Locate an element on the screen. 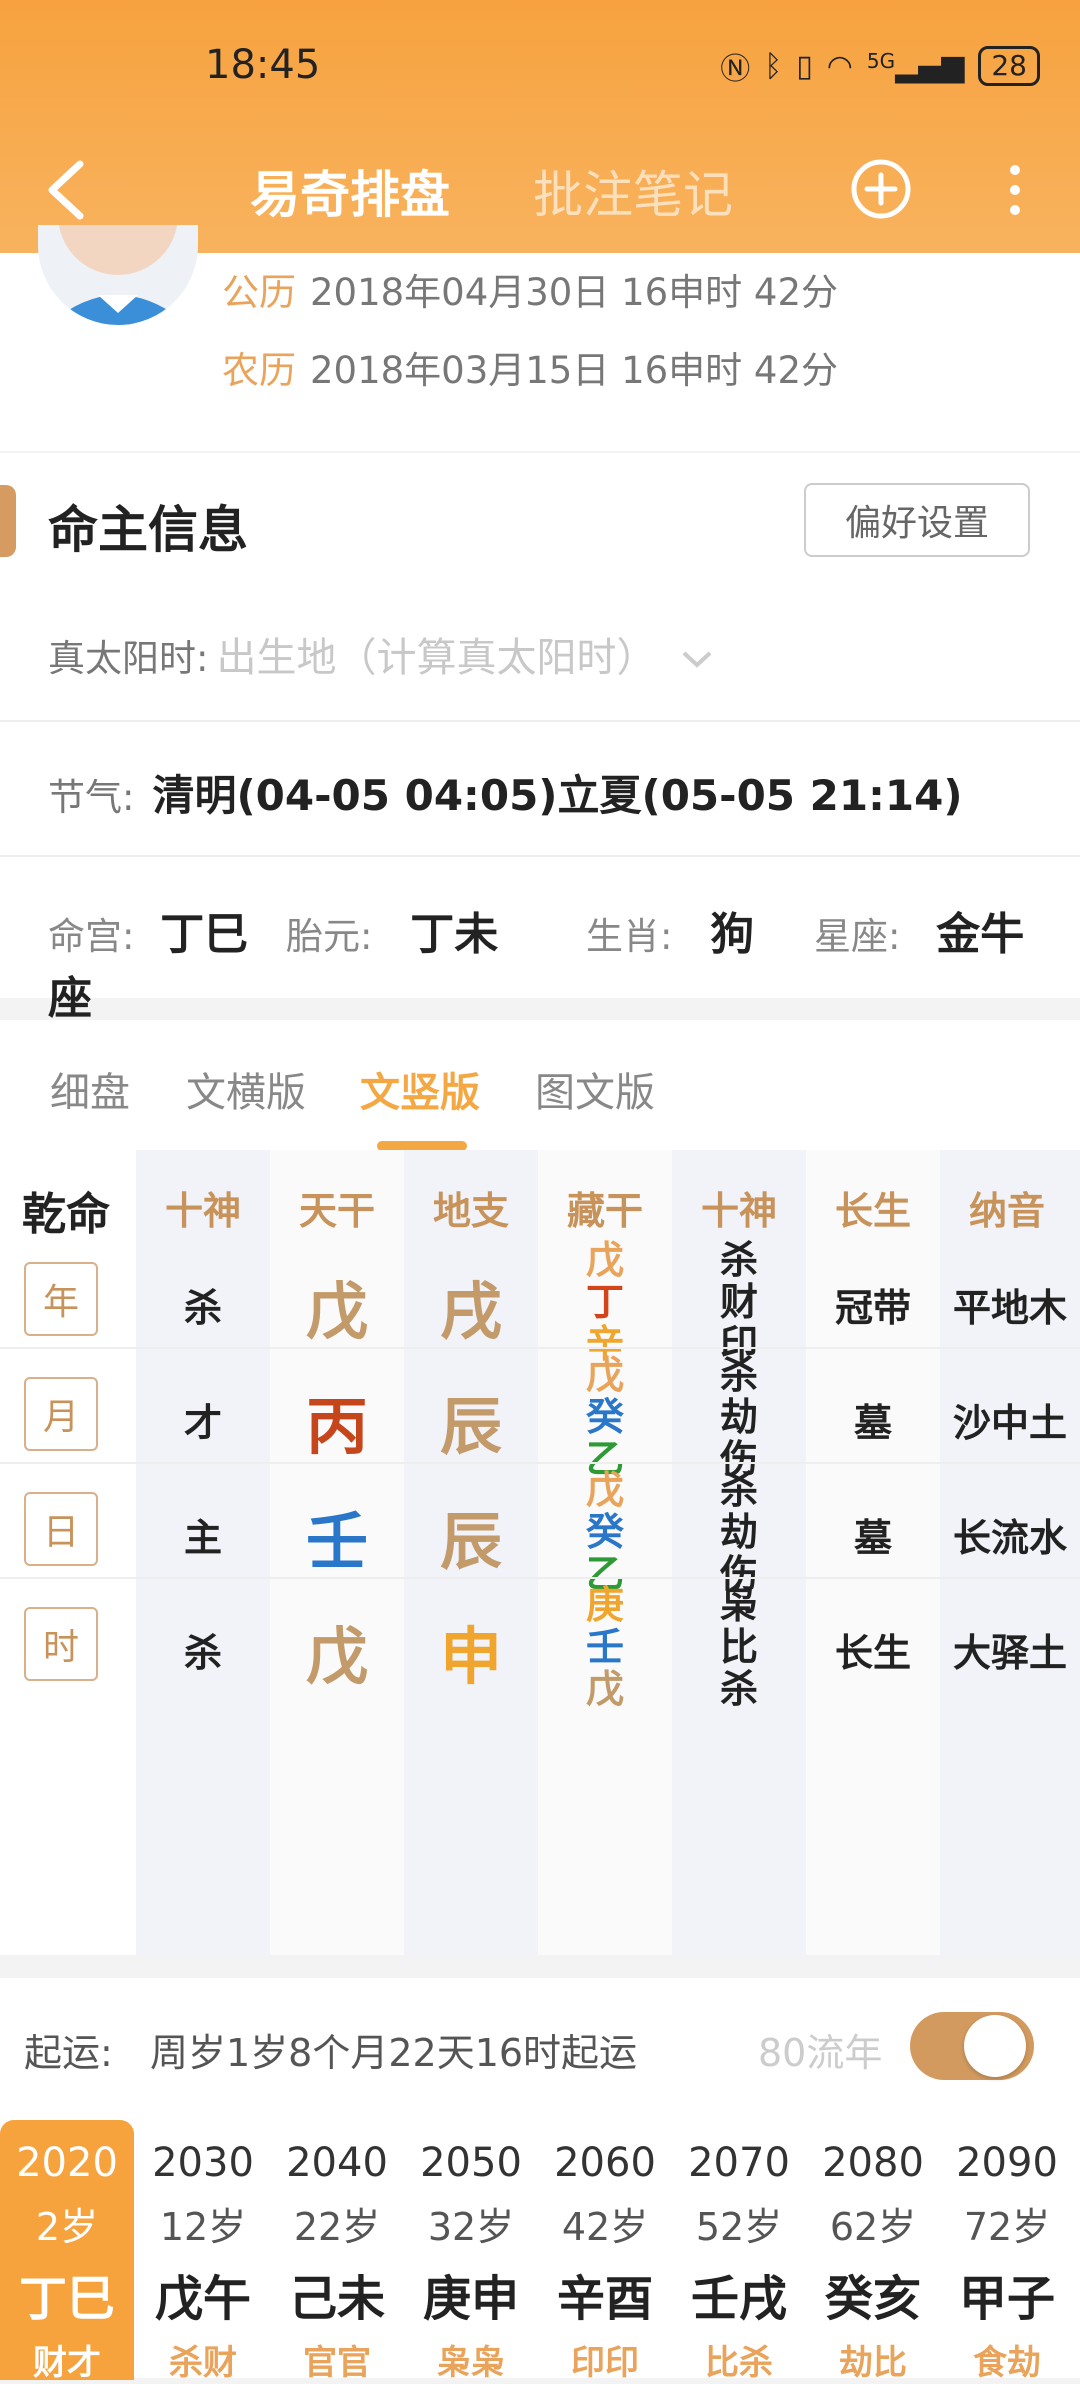  pillar-tag: 月 is located at coordinates (61, 1414).